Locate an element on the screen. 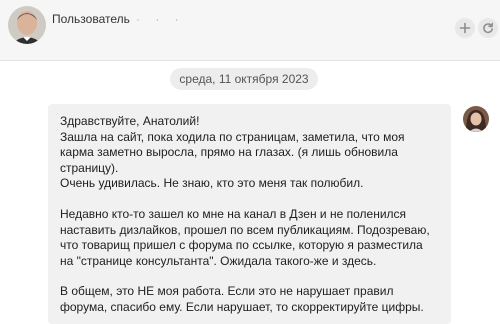 This screenshot has height=324, width=500. add-button is located at coordinates (465, 28).